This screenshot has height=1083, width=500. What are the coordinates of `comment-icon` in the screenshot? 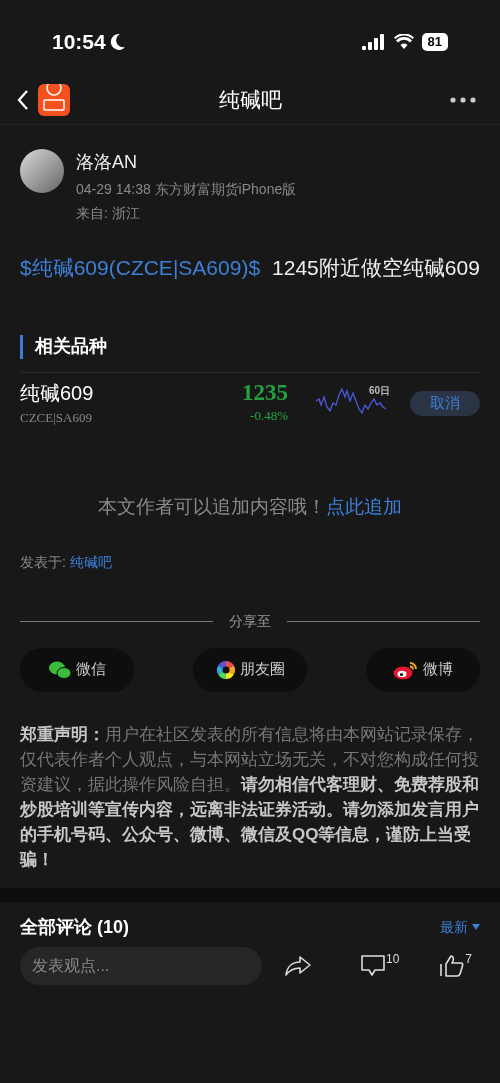 It's located at (373, 965).